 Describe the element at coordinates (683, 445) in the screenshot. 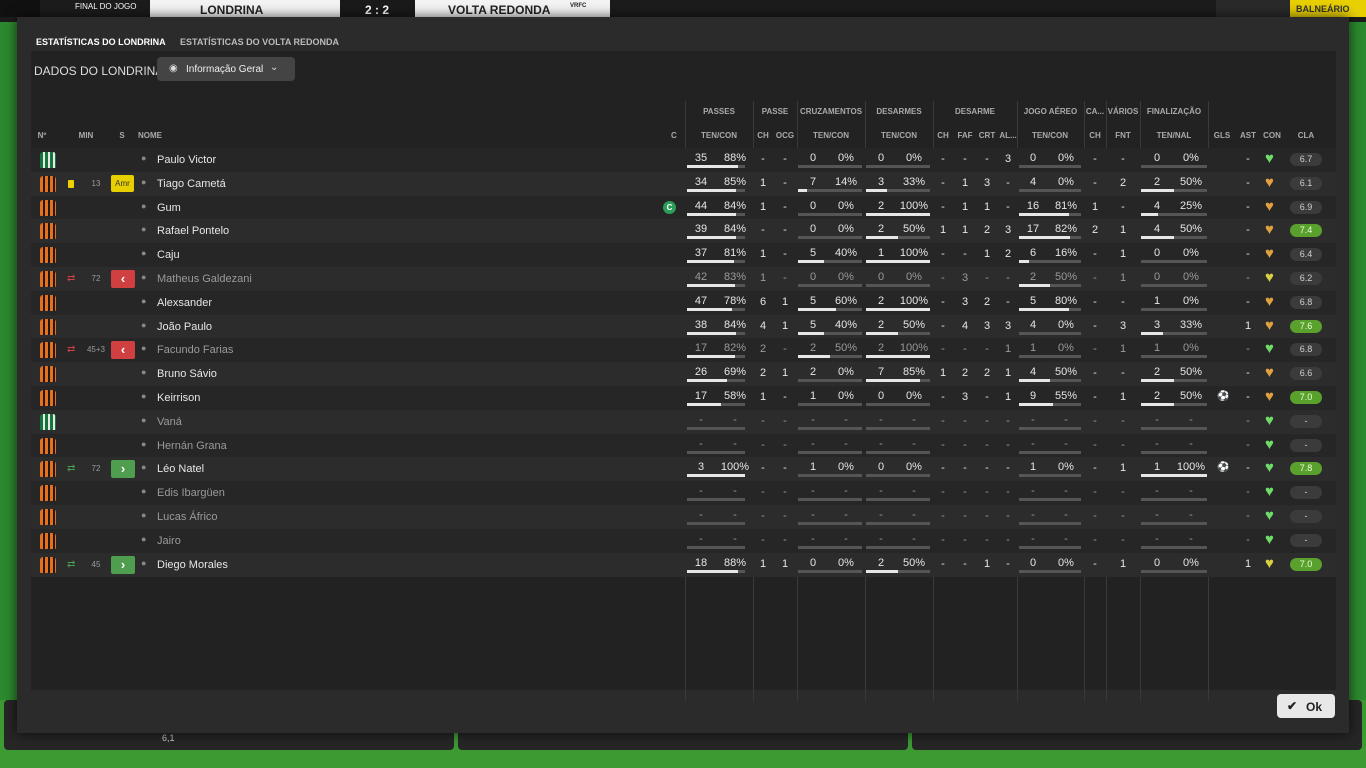

I see `table-row: ● Hernán Grana - - - - - - - - - - - - - - - - - - - ♥ -` at that location.